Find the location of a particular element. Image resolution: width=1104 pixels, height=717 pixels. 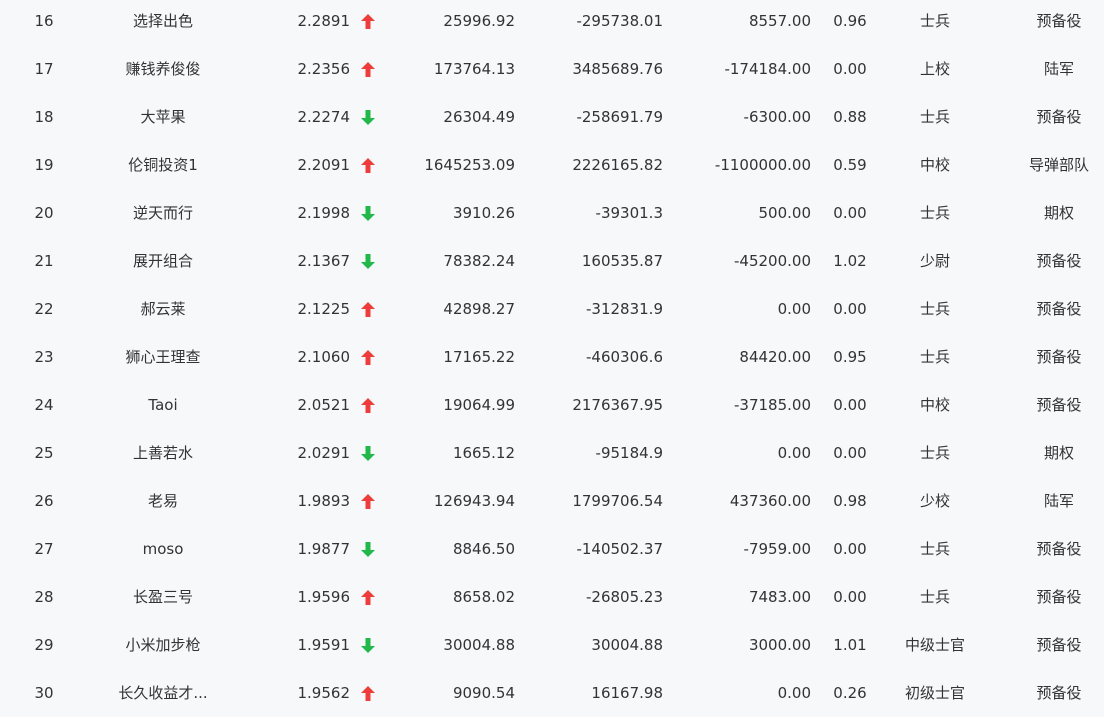

value1-cell: 173764.13 is located at coordinates (474, 69).